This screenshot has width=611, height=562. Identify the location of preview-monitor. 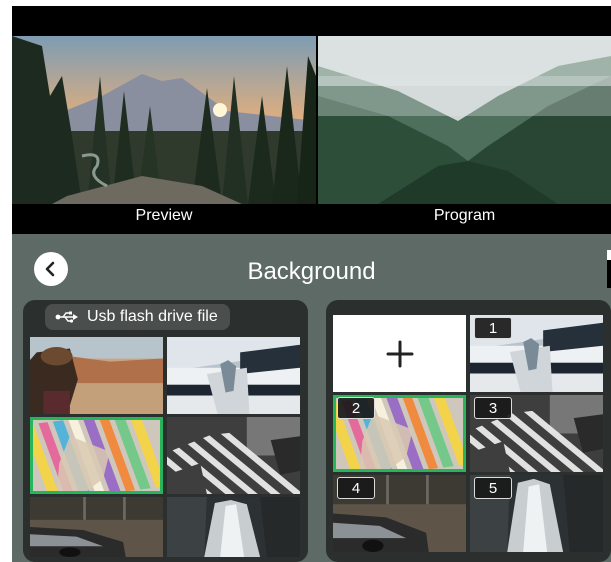
(164, 120).